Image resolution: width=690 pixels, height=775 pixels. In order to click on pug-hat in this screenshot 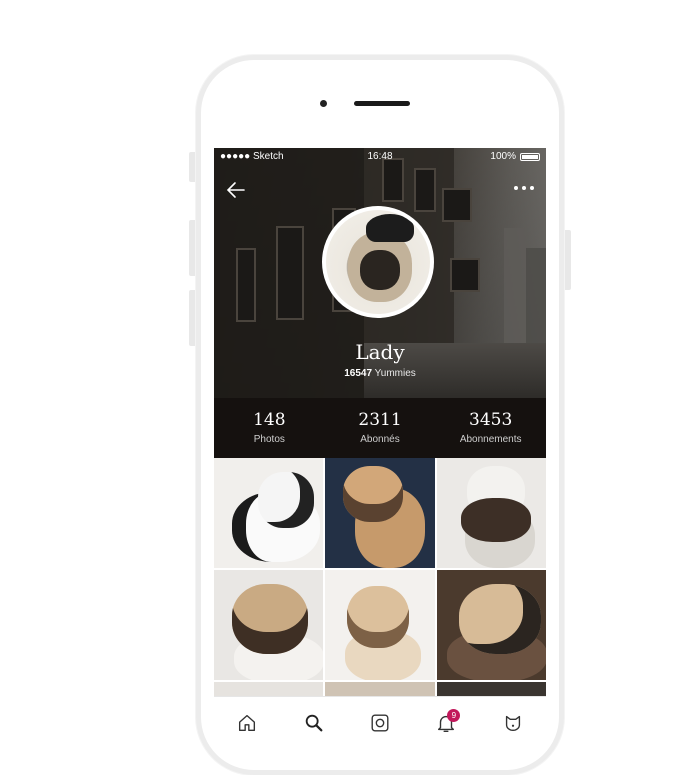, I will do `click(390, 228)`.